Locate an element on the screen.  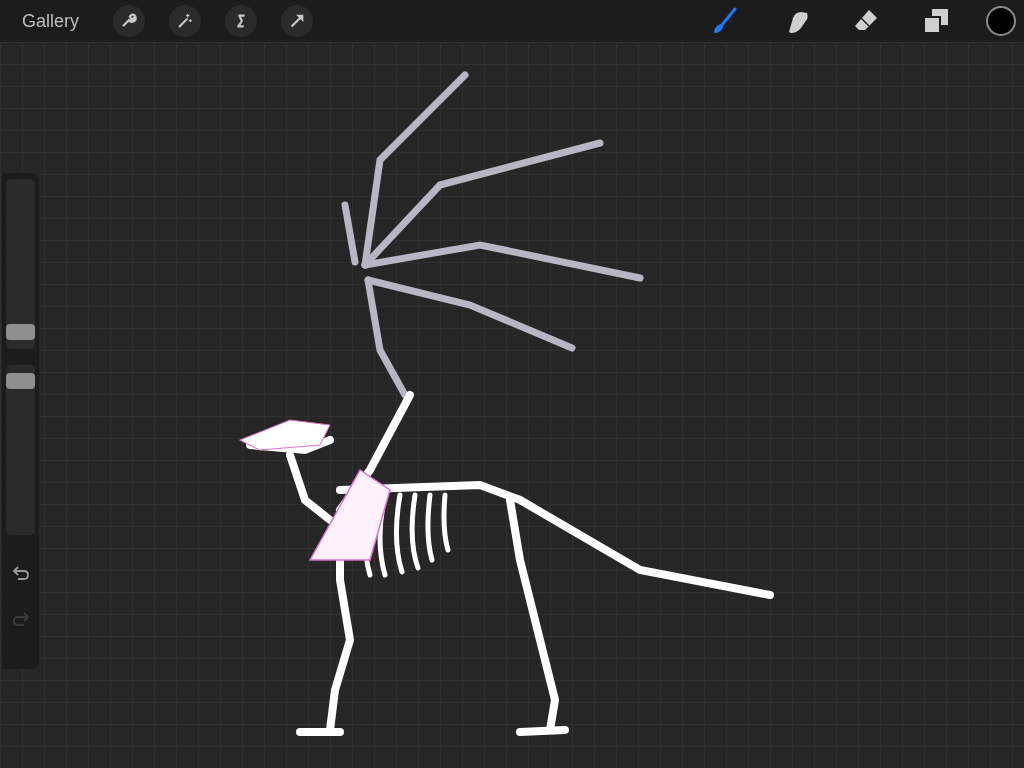
magic-wand-icon is located at coordinates (185, 21).